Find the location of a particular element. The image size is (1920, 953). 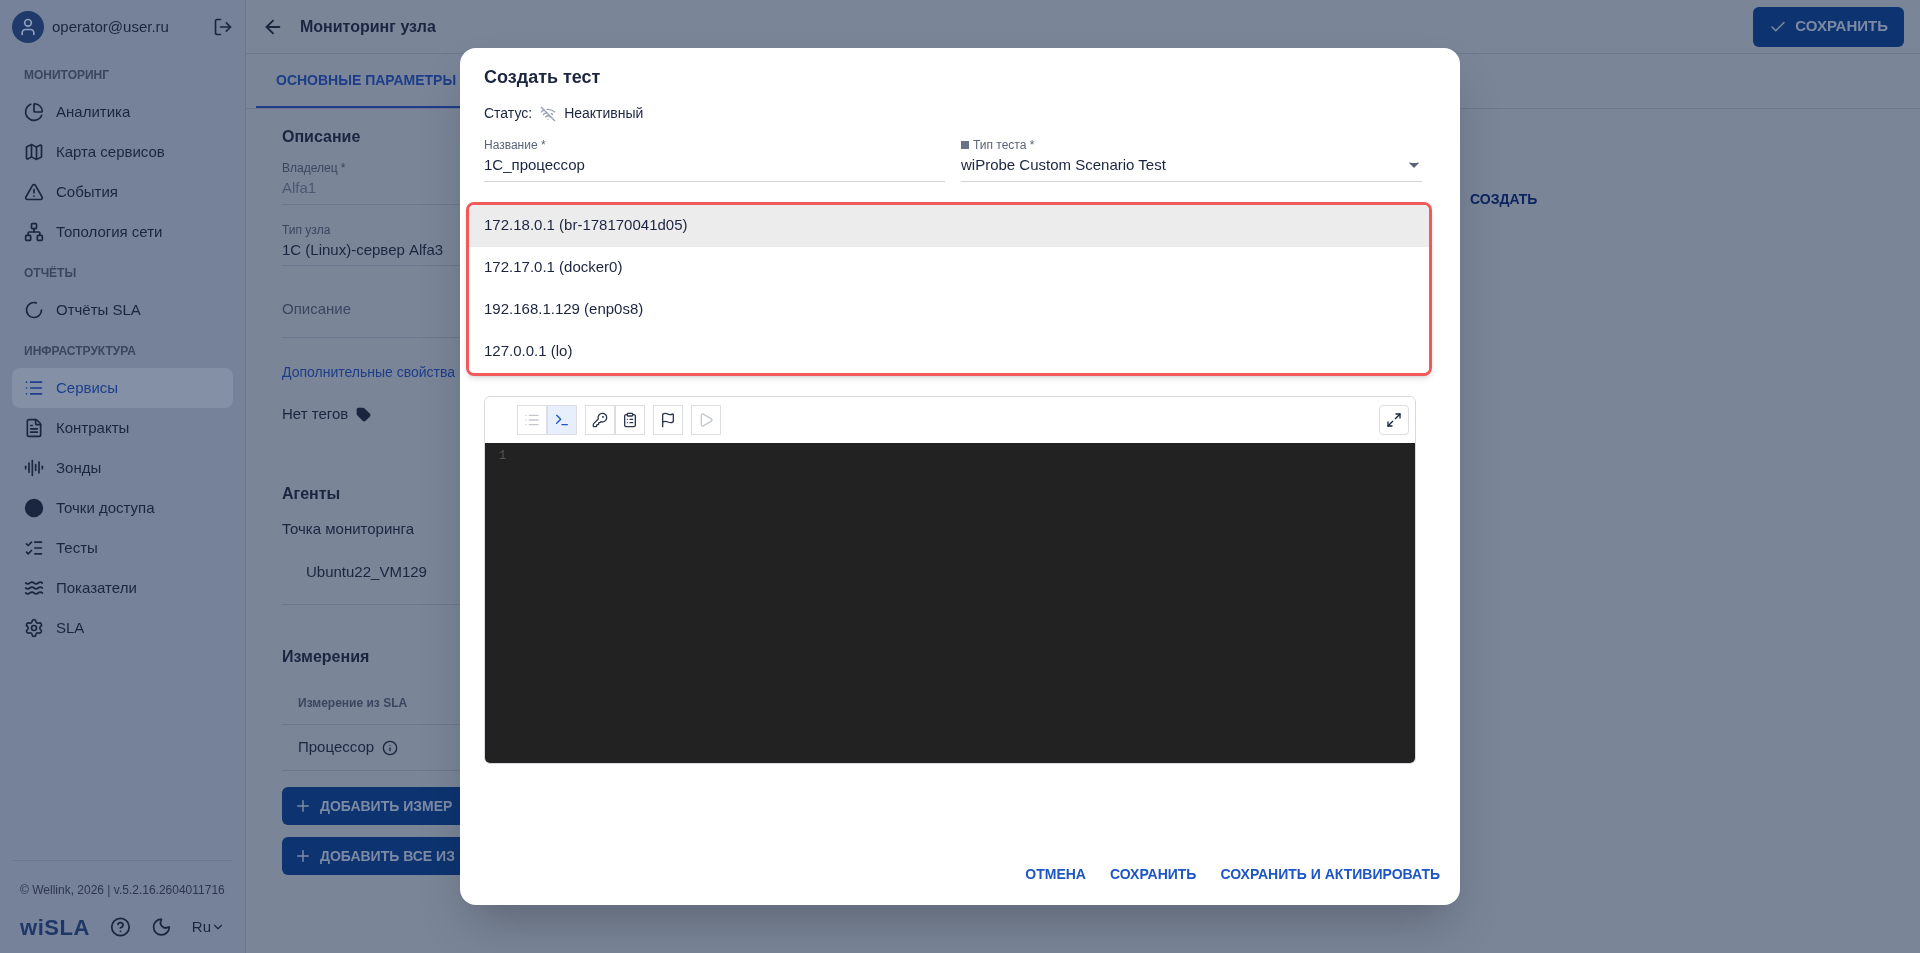

dialog-button: СОХРАНИТЬ И АКТИВИРОВАТЬ is located at coordinates (1330, 874).